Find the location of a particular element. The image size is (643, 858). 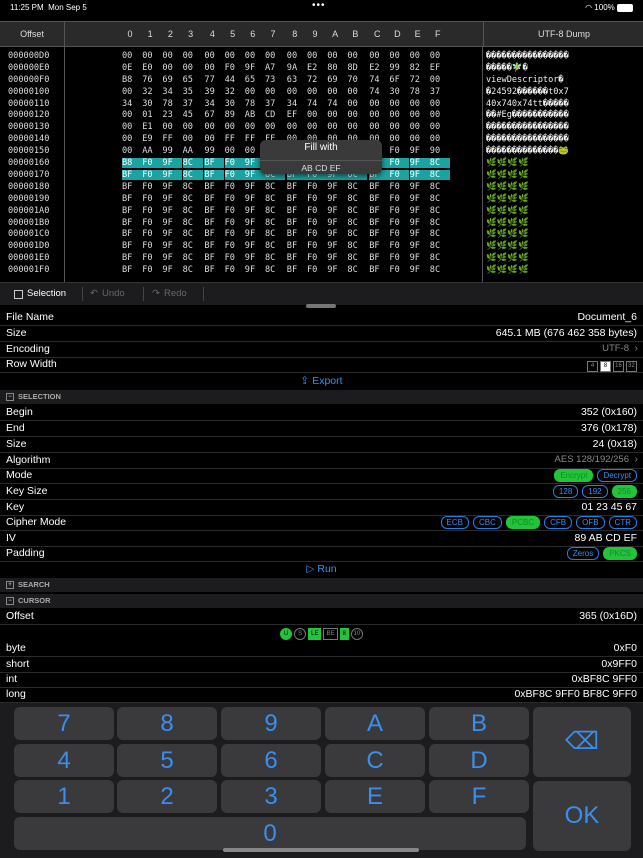

hex-byte: 74 is located at coordinates (335, 104).